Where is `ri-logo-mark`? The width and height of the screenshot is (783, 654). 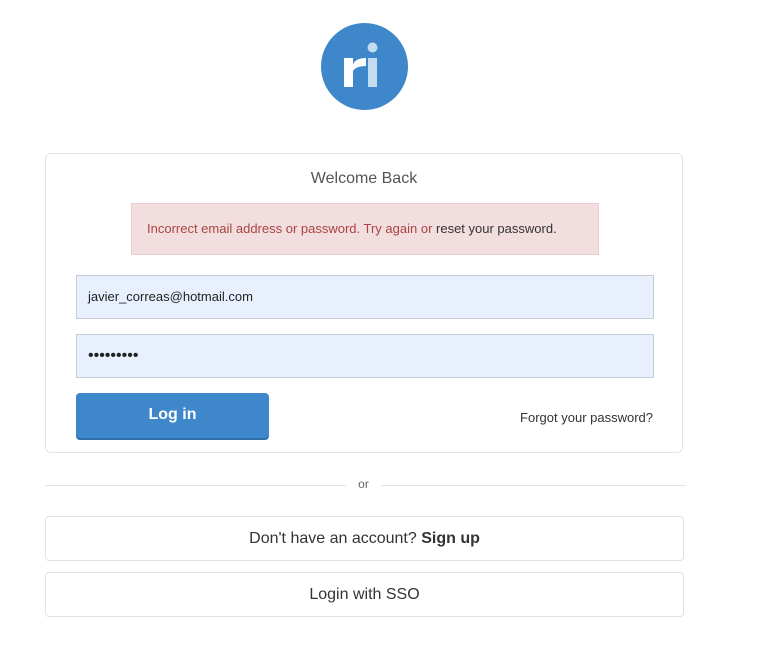 ri-logo-mark is located at coordinates (361, 64).